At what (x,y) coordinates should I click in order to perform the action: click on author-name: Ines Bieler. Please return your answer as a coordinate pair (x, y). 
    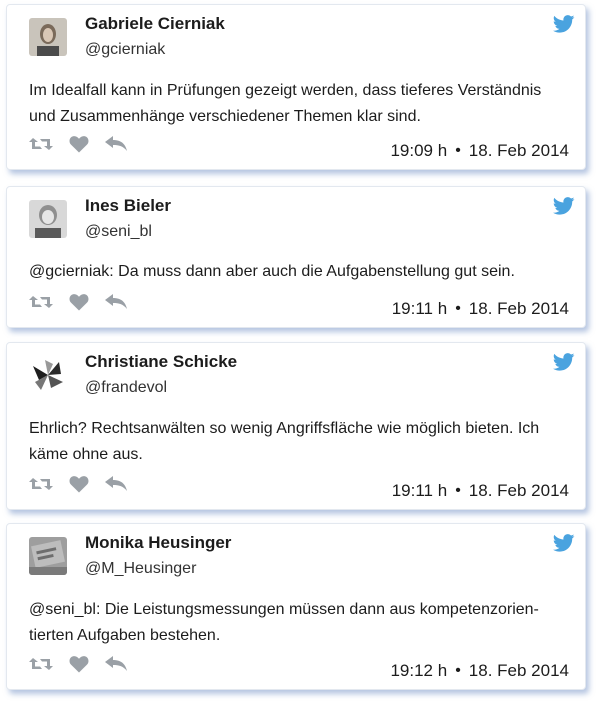
    Looking at the image, I should click on (128, 206).